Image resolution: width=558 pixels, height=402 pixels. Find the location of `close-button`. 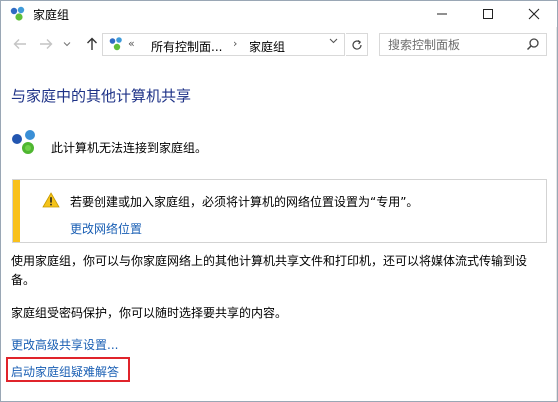

close-button is located at coordinates (534, 14).